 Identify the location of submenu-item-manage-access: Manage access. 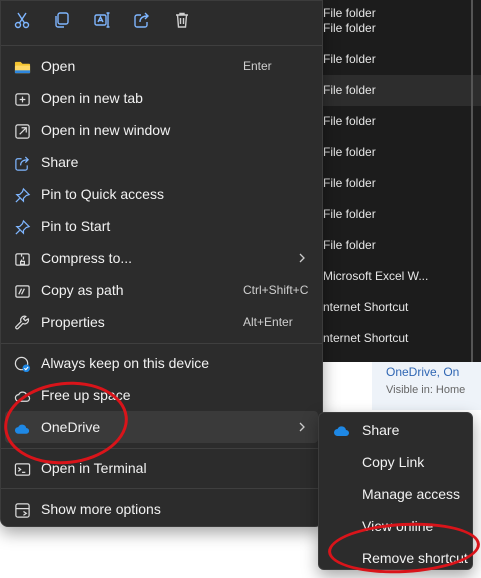
(396, 494).